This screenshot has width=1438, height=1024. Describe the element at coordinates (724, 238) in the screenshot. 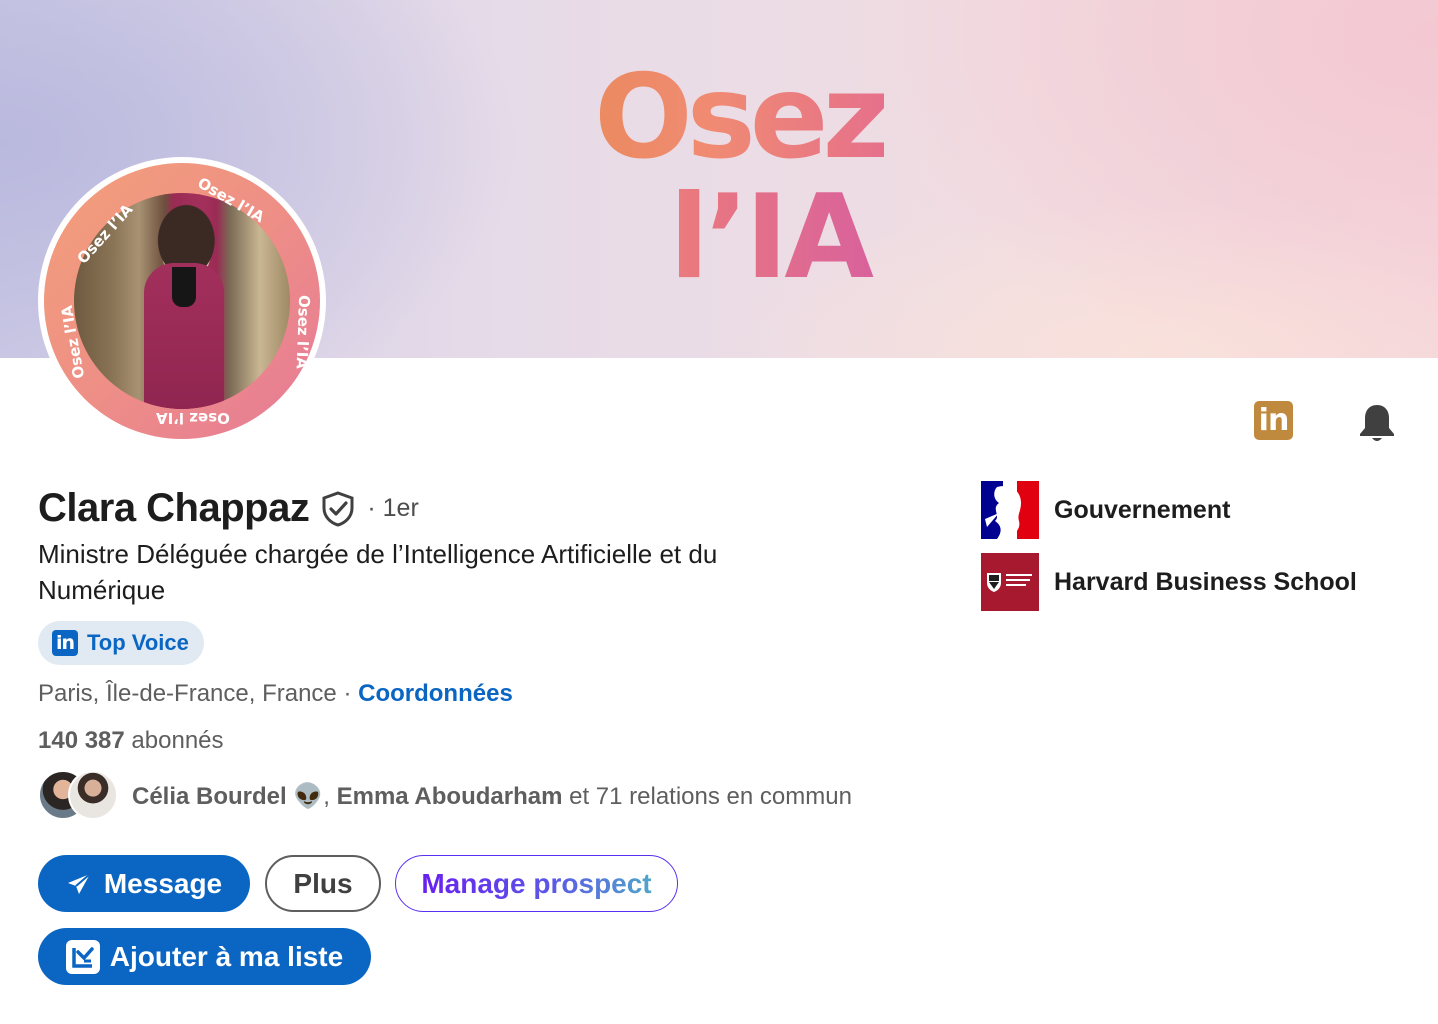

I see `banner-line-2: l’IA` at that location.